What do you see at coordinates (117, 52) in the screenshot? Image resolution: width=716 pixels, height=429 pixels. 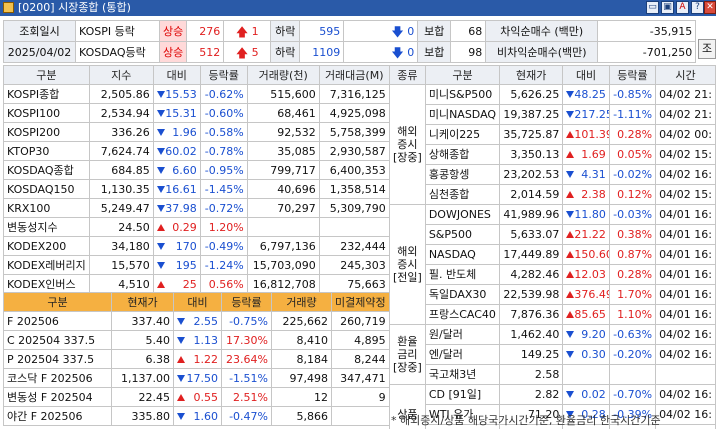 I see `breadth-market-label: KOSDAQ등락` at bounding box center [117, 52].